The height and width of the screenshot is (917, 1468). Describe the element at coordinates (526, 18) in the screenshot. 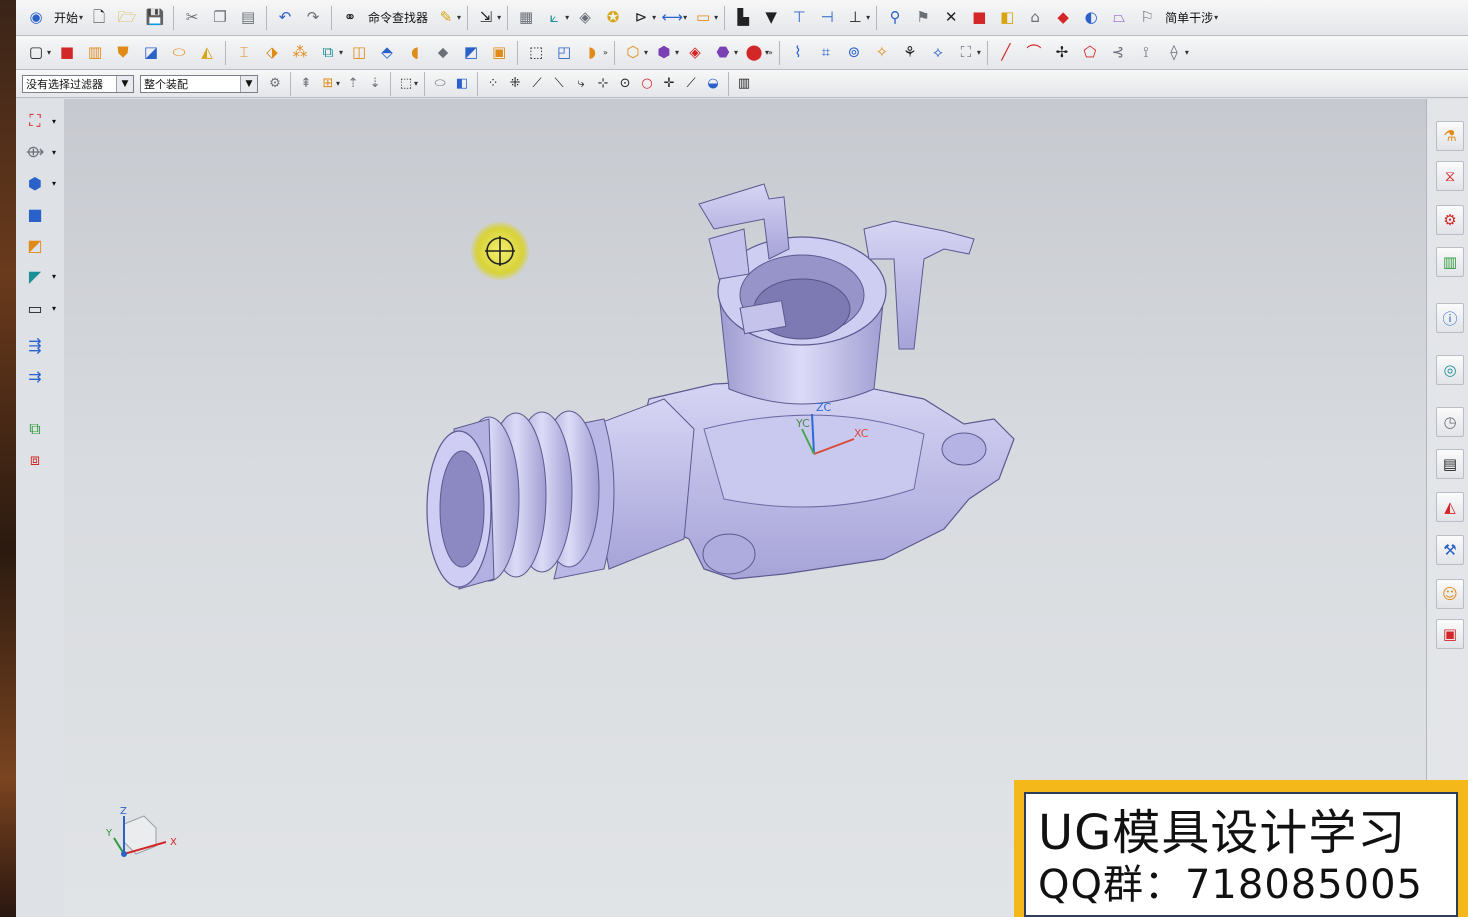

I see `layer-settings-icon: ▦` at that location.